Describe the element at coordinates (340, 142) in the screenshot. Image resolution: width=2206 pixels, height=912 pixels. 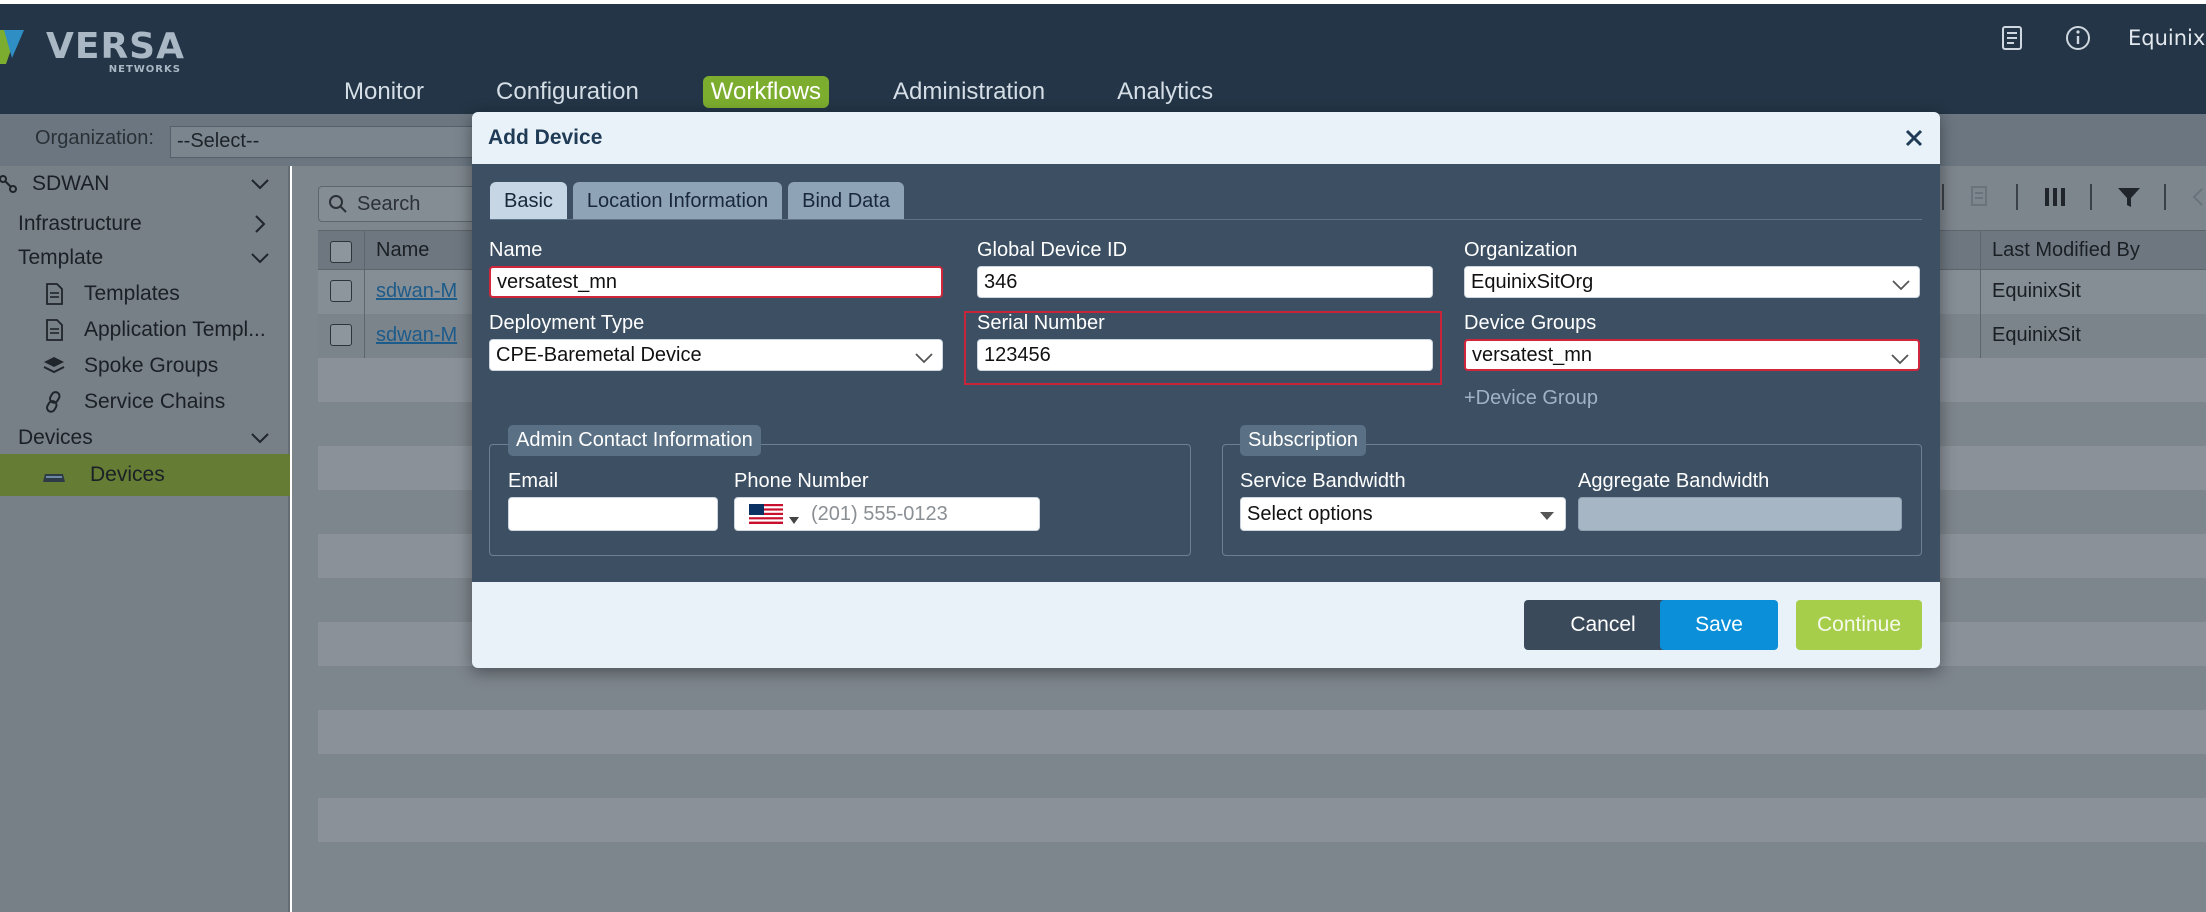
I see `organization-select: --Select--` at that location.